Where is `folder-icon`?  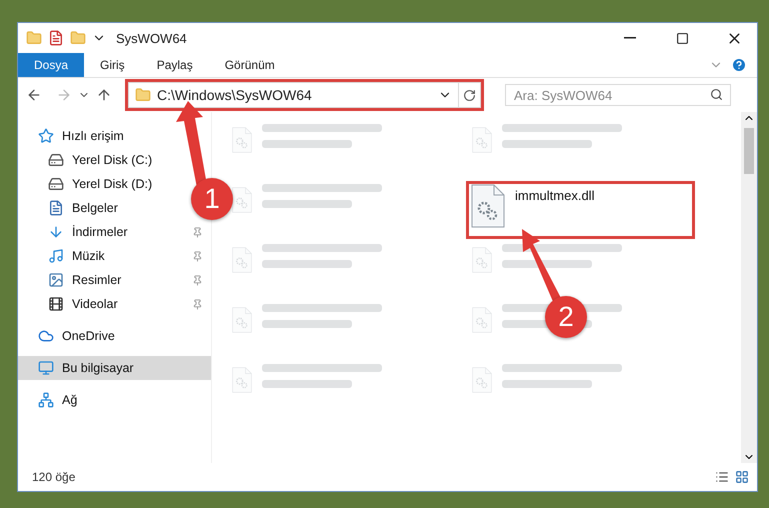
folder-icon is located at coordinates (143, 95).